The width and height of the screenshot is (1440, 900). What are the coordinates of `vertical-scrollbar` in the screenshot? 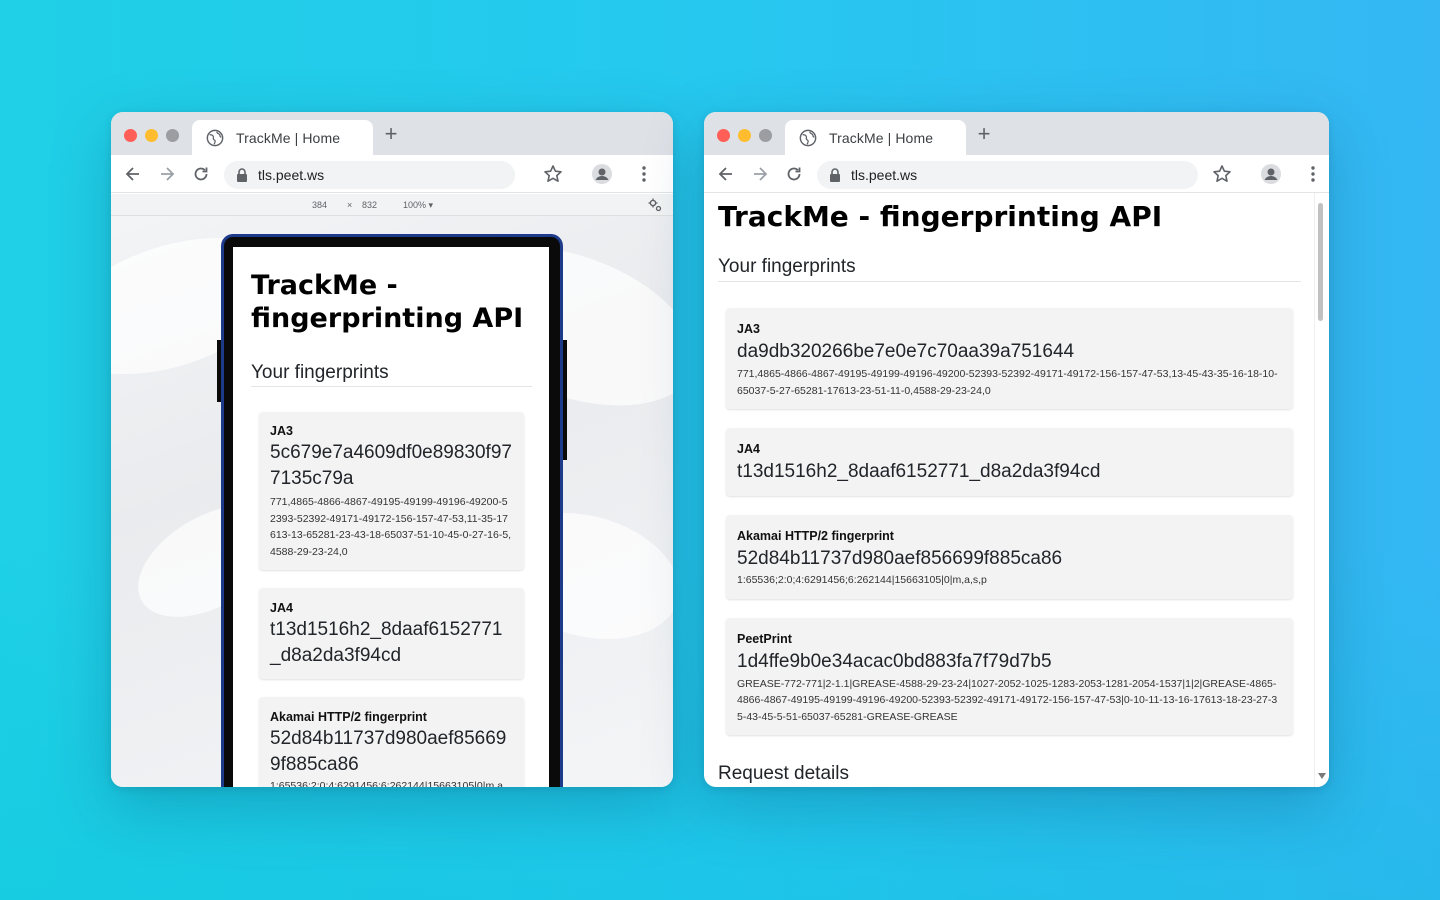 It's located at (1321, 490).